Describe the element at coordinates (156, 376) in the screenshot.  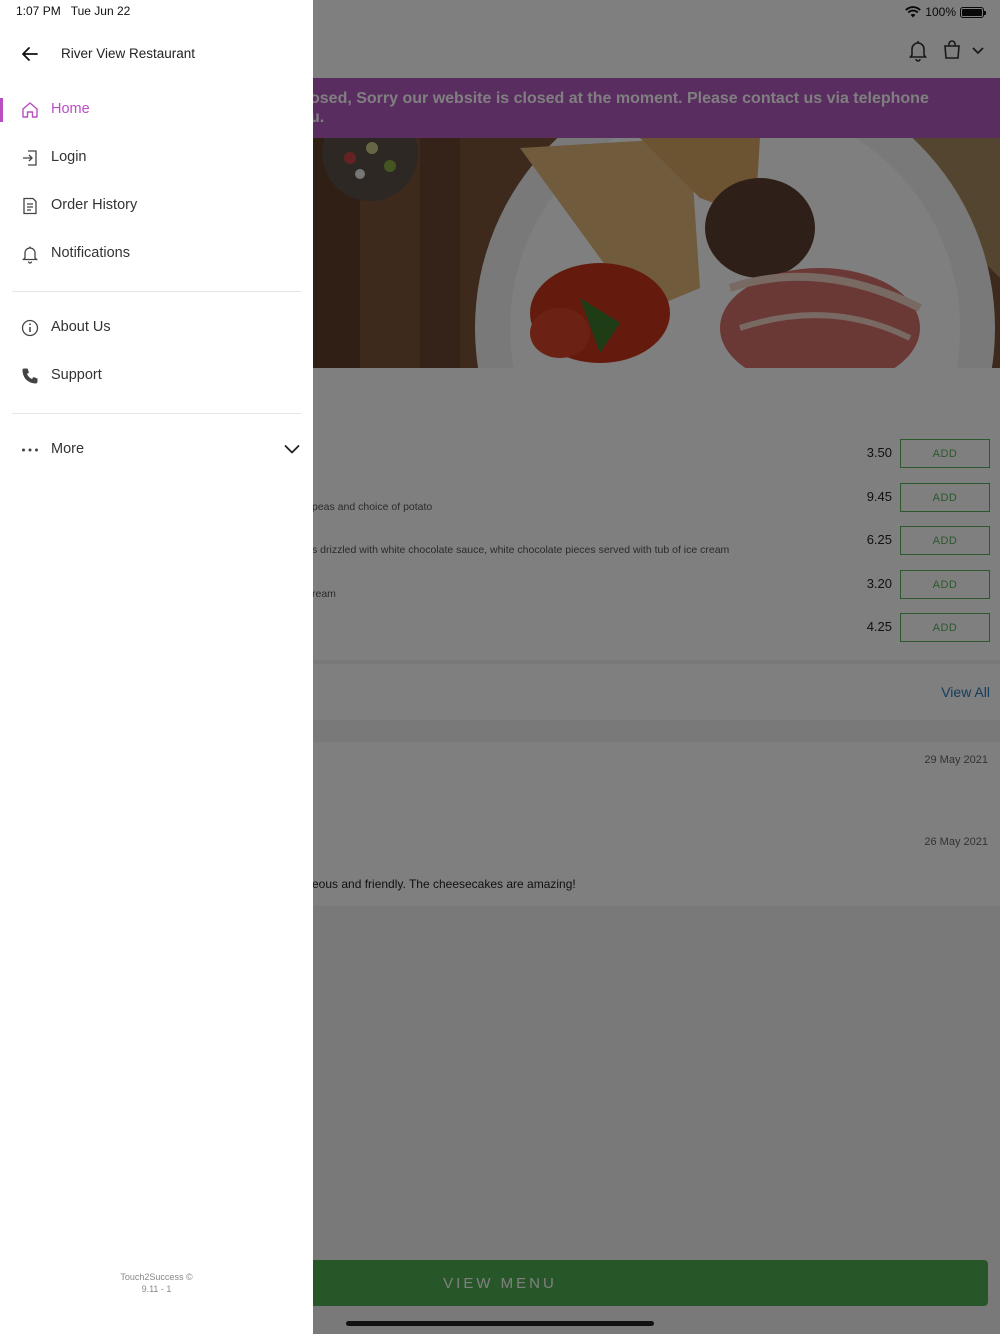
I see `nav-item-support: Support` at that location.